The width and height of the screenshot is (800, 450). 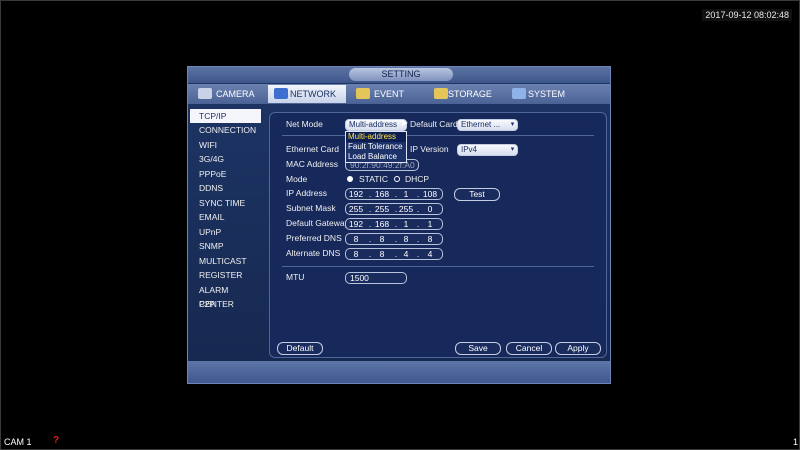 I want to click on system-icon, so click(x=519, y=93).